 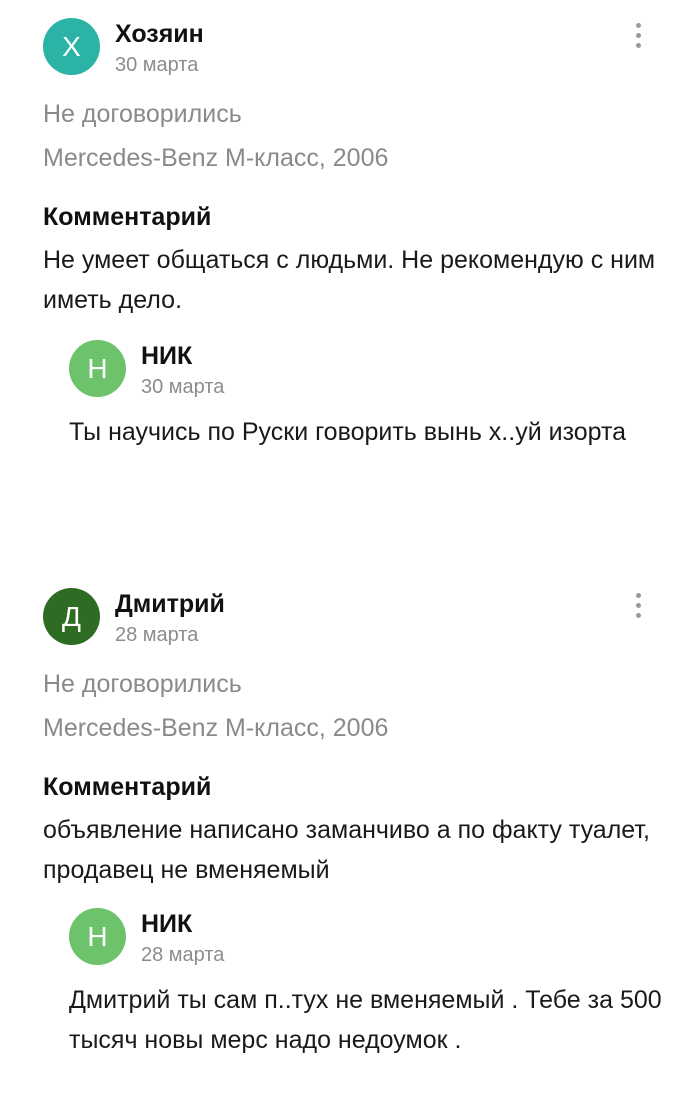 I want to click on avatar-letter: Х, so click(x=71, y=46).